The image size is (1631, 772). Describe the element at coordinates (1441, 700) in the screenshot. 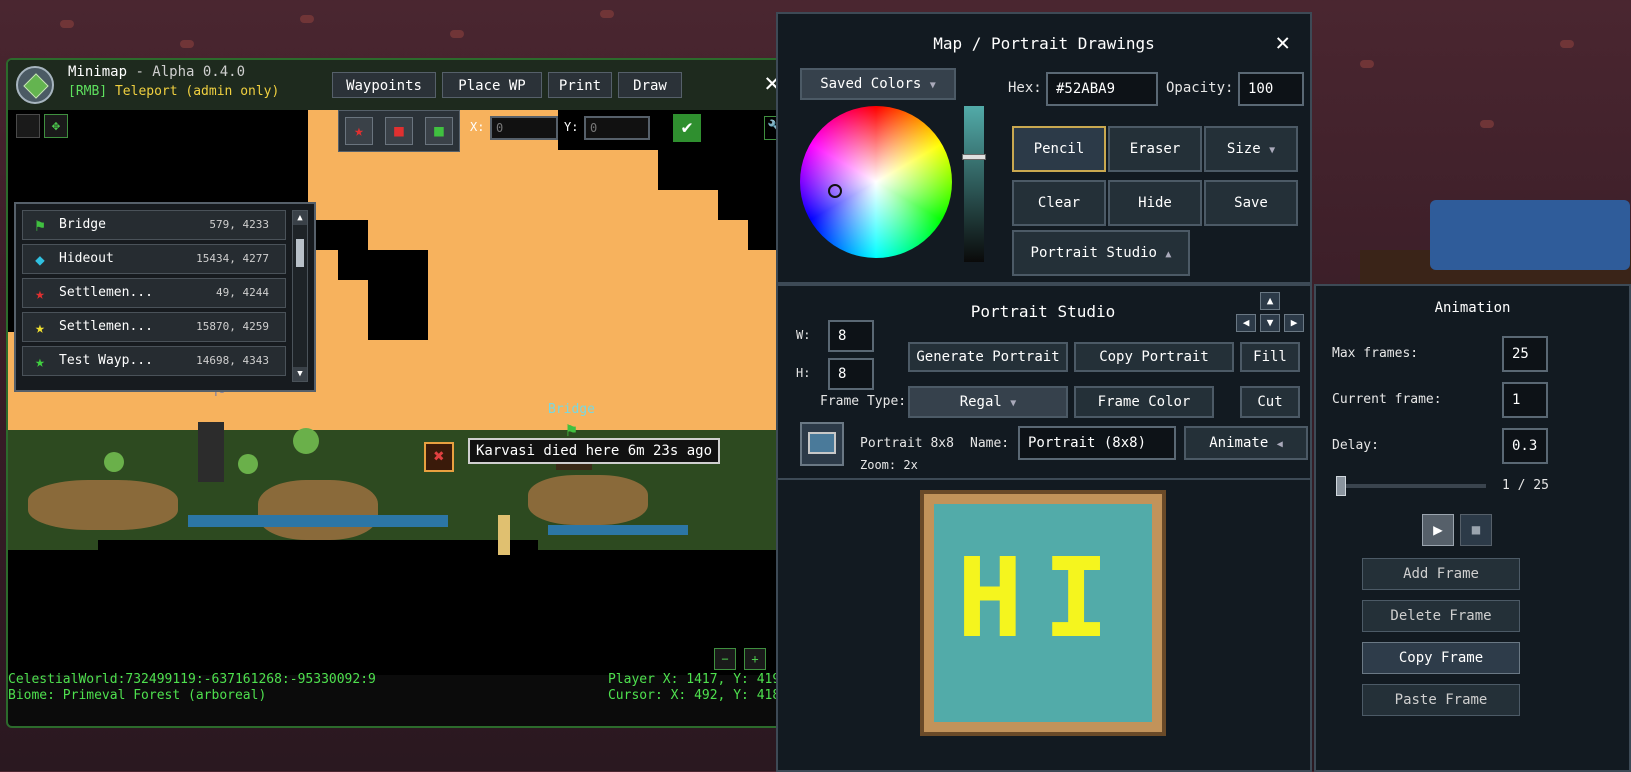

I see `paste-frame-button: Paste Frame` at that location.